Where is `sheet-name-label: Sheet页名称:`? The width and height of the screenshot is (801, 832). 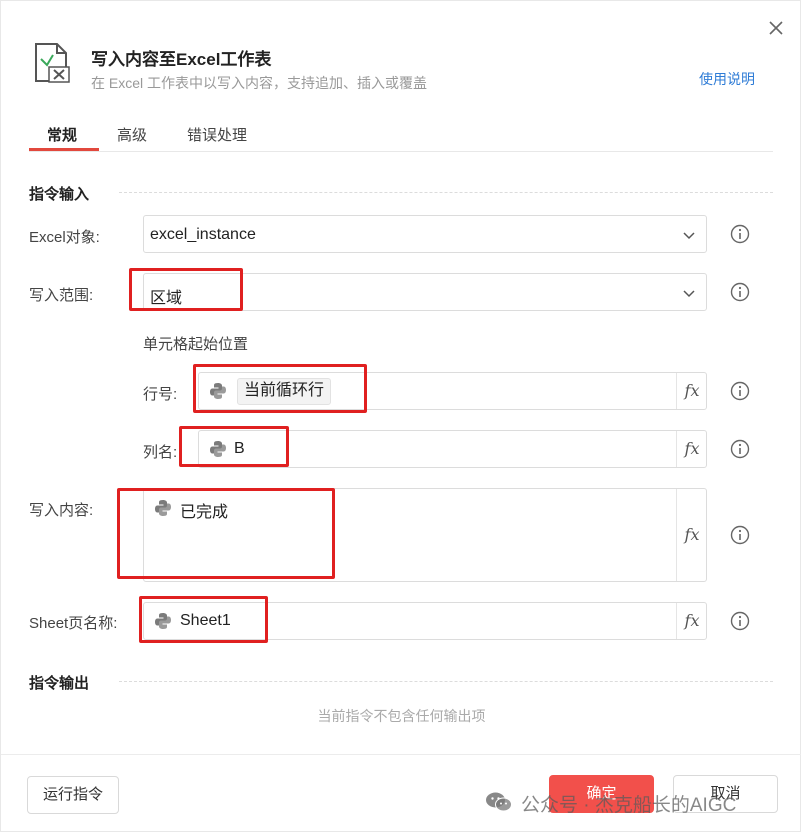
sheet-name-label: Sheet页名称: is located at coordinates (73, 623).